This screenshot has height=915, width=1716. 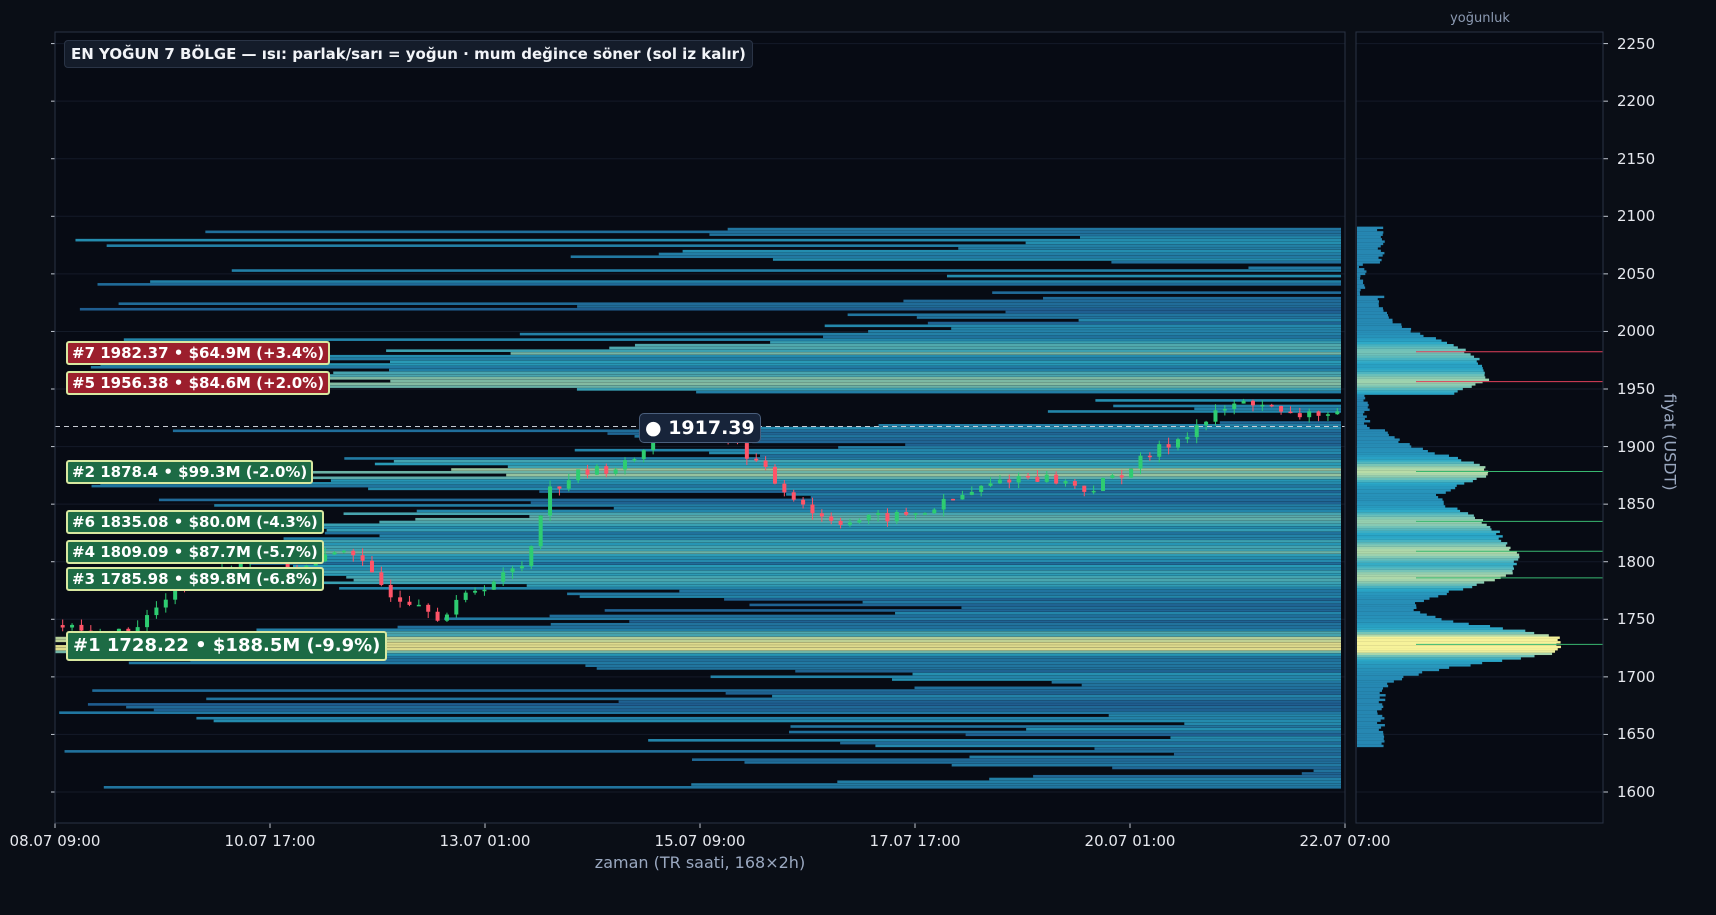 I want to click on profile-label: yoğunluk, so click(x=1480, y=18).